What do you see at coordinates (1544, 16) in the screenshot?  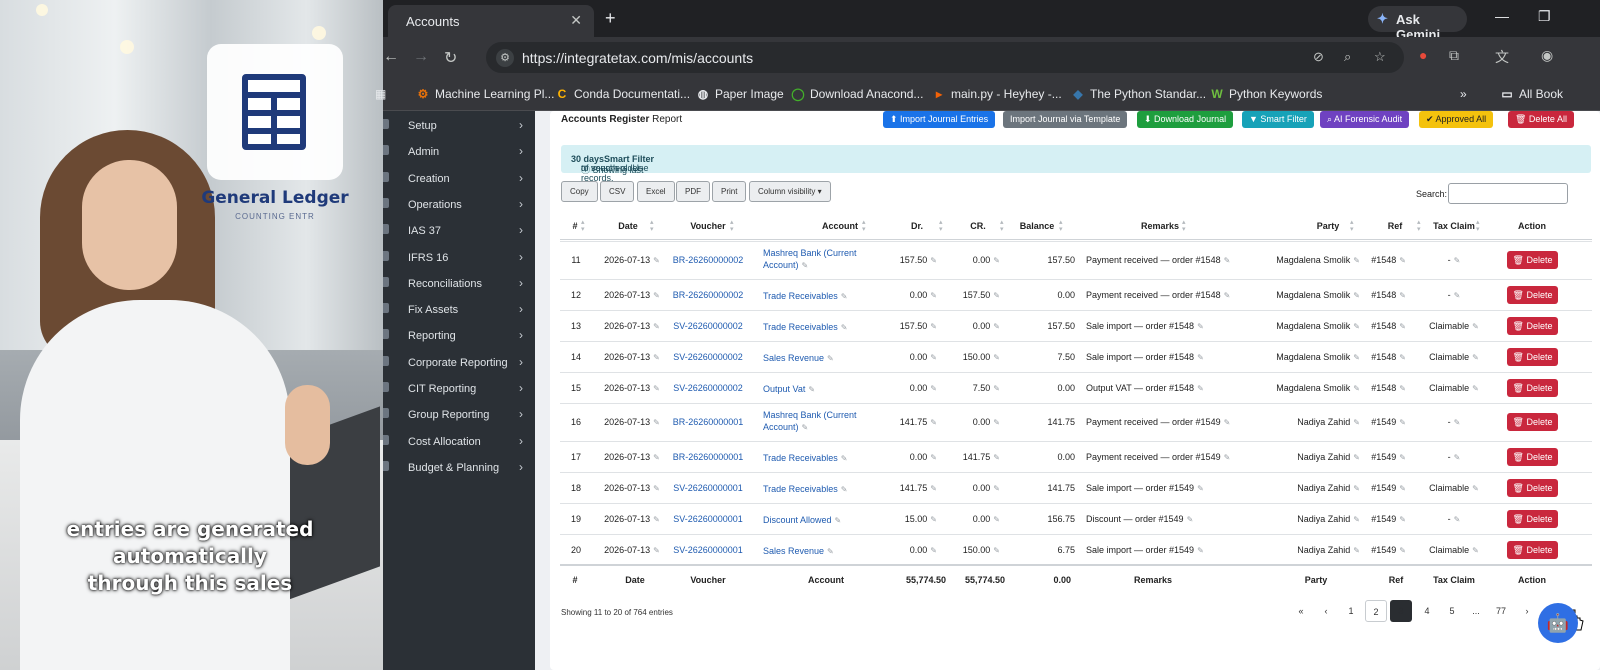 I see `restore-icon: ❐` at bounding box center [1544, 16].